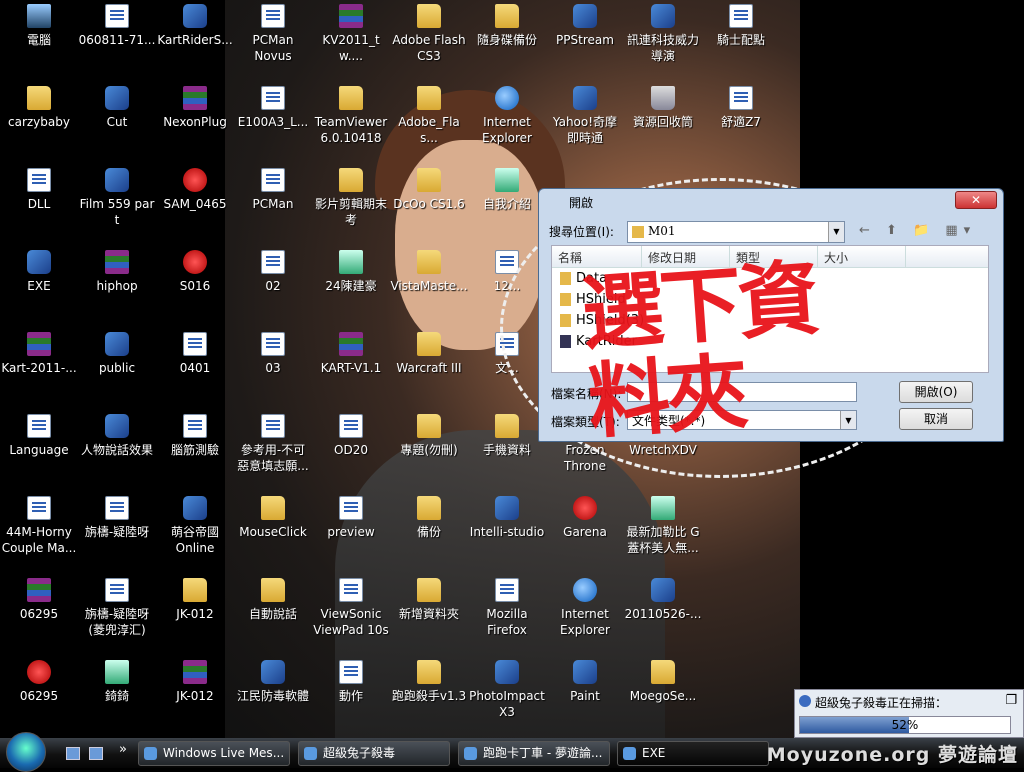  Describe the element at coordinates (39, 190) in the screenshot. I see `desktop-icon: DLL` at that location.